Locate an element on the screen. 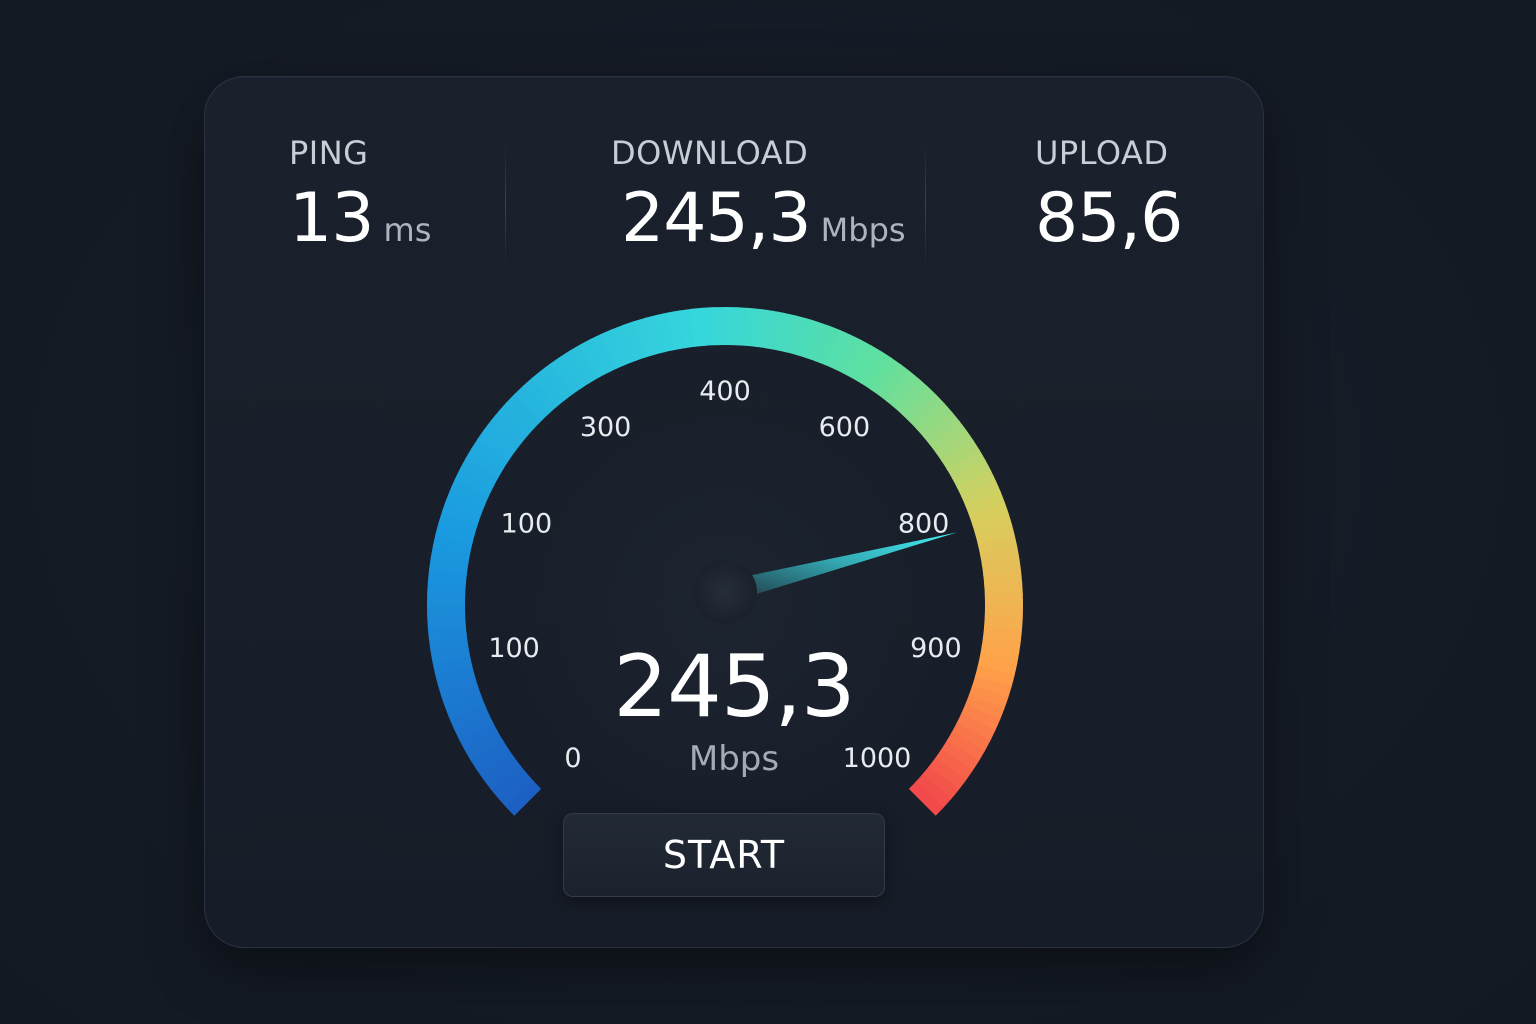 This screenshot has height=1024, width=1536. gauge-tick-label: 100 is located at coordinates (527, 524).